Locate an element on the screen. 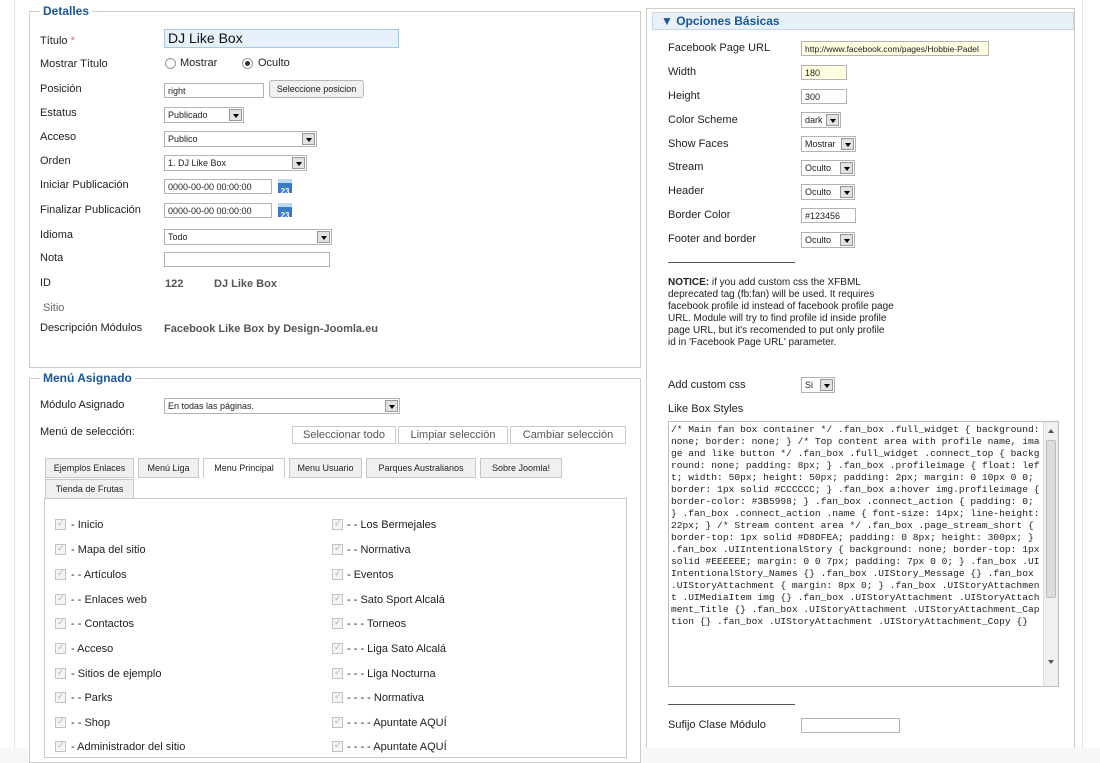  posicion-input: right is located at coordinates (214, 90).